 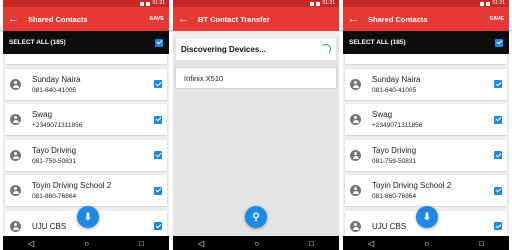 What do you see at coordinates (234, 19) in the screenshot?
I see `page-title: BT Contact Transfer` at bounding box center [234, 19].